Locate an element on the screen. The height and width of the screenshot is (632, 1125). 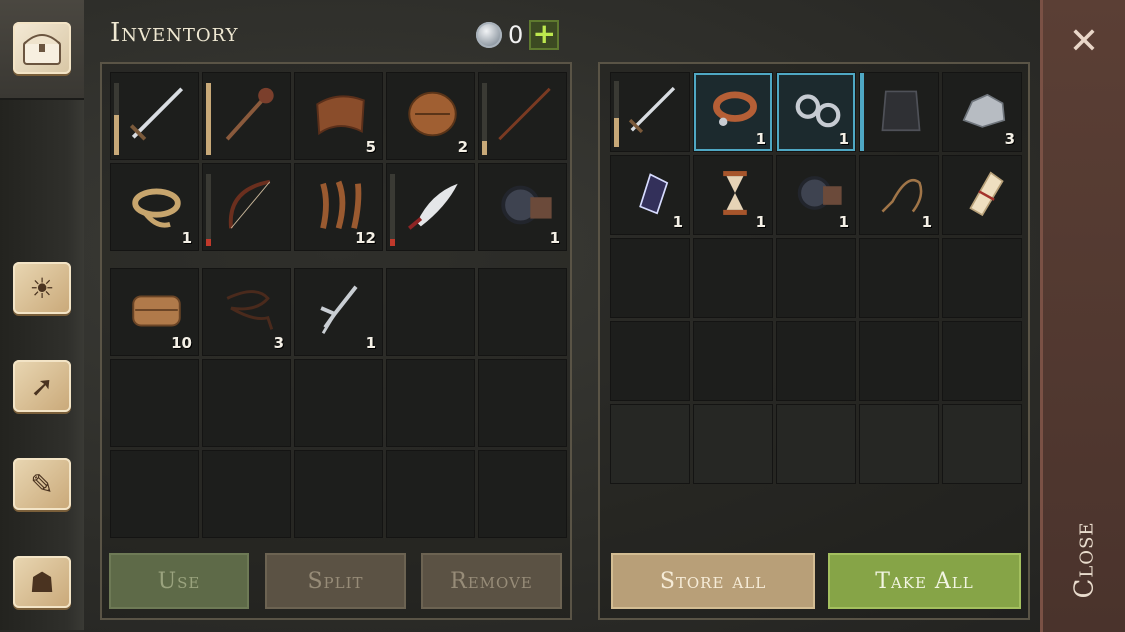
inventory-slot-whip: 1 is located at coordinates (899, 195).